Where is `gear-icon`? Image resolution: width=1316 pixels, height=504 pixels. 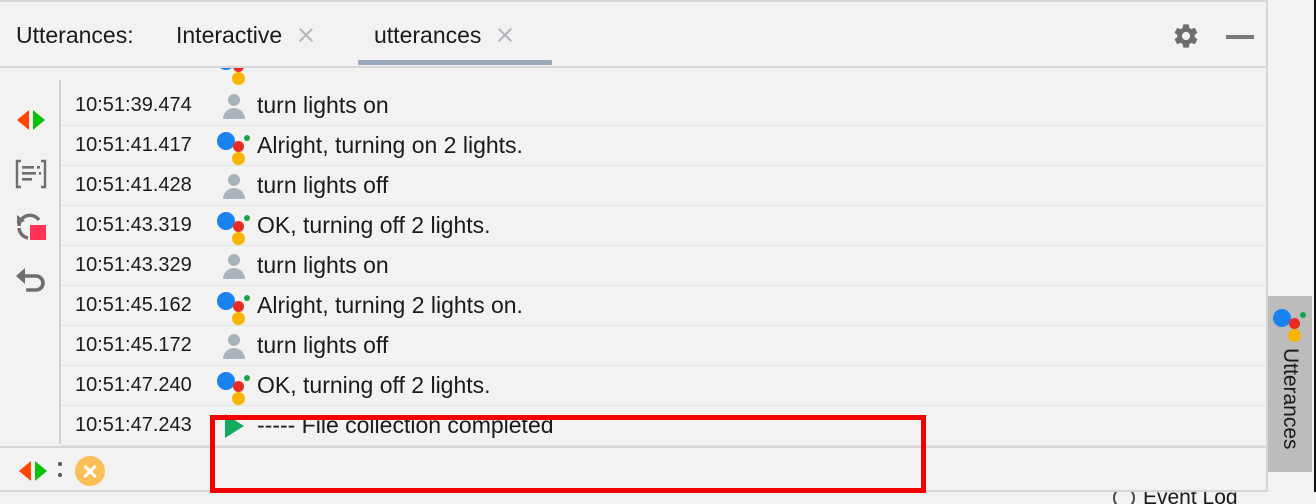 gear-icon is located at coordinates (1186, 36).